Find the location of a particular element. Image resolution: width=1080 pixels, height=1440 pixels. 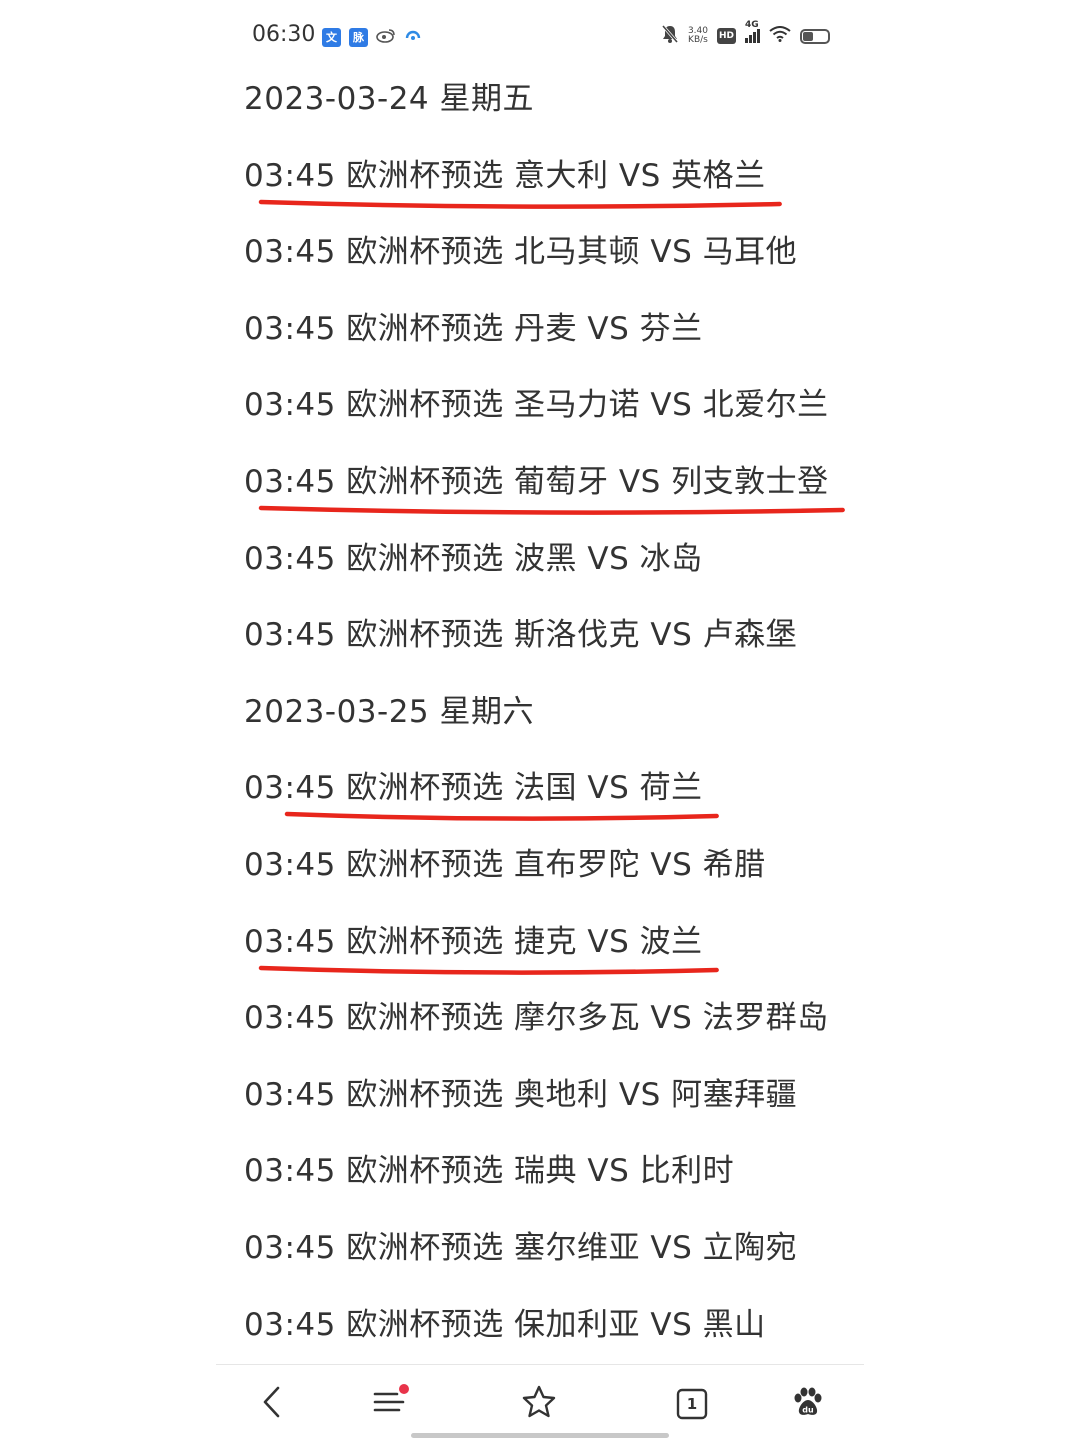

battery-level-fill is located at coordinates (808, 36).